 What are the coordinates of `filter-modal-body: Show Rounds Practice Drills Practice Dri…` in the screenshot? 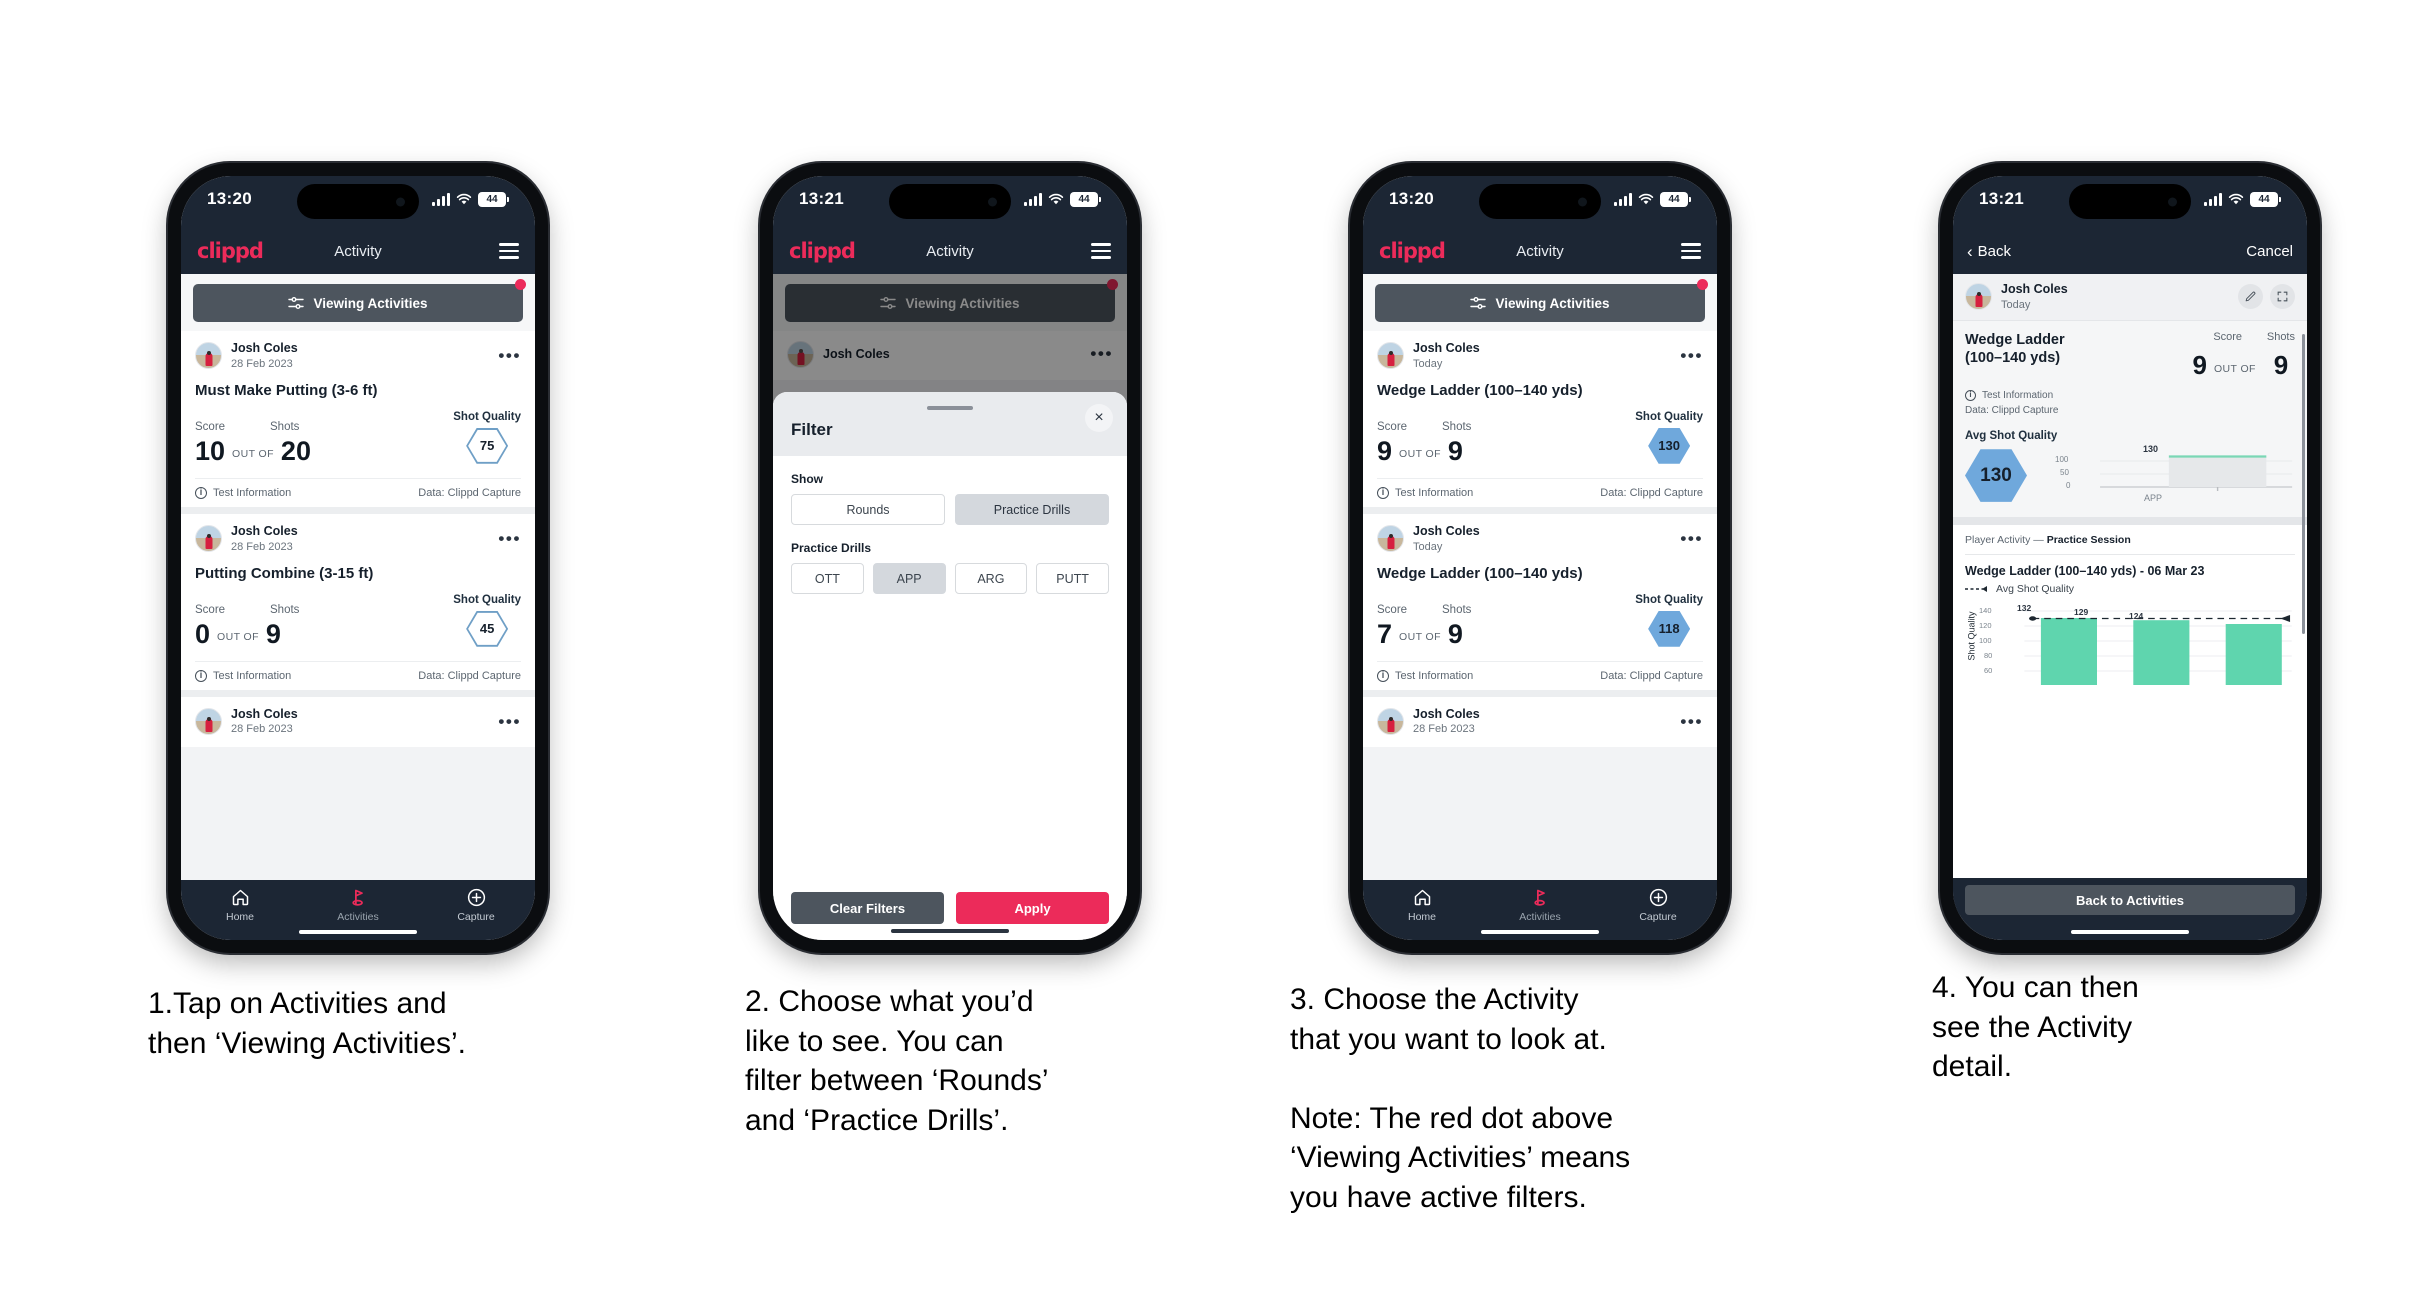 It's located at (950, 674).